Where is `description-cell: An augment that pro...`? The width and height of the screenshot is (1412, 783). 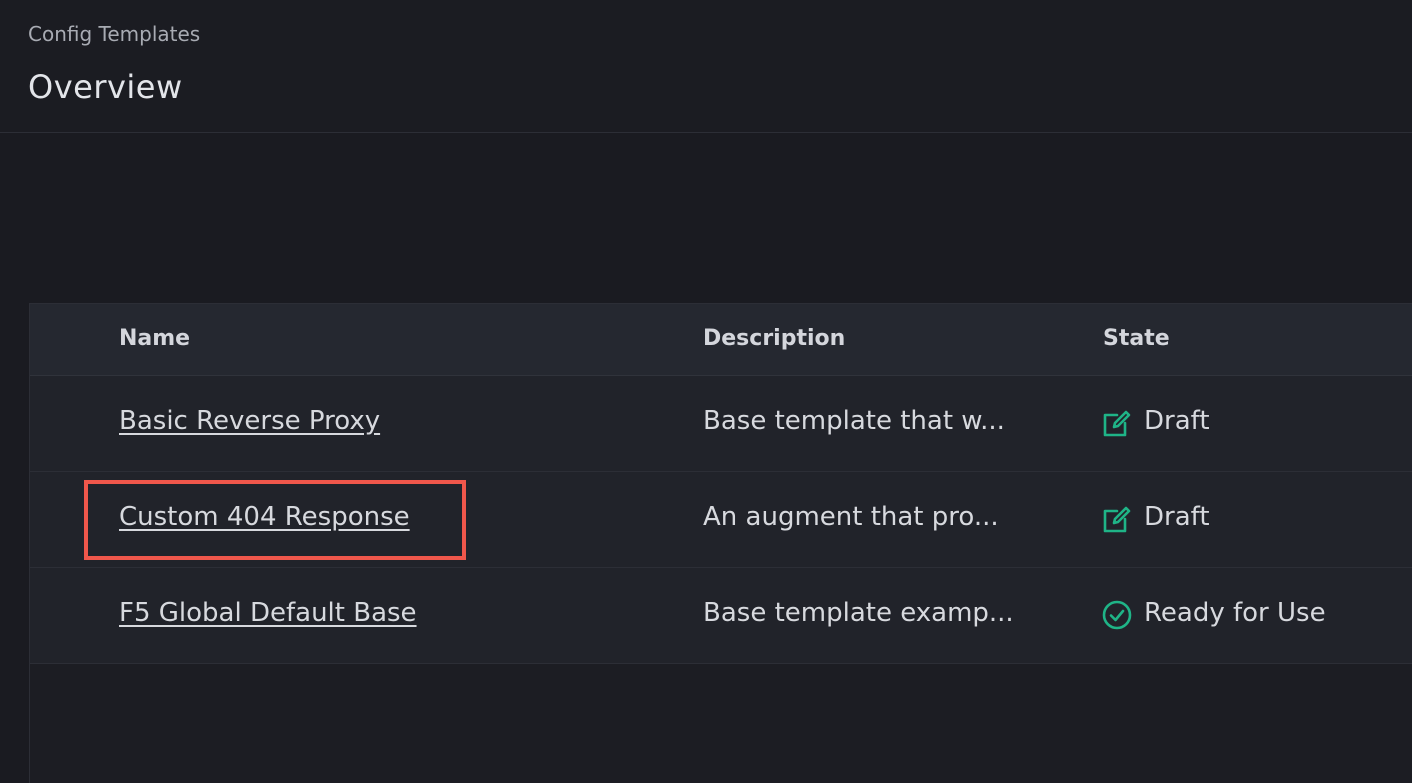
description-cell: An augment that pro... is located at coordinates (851, 517).